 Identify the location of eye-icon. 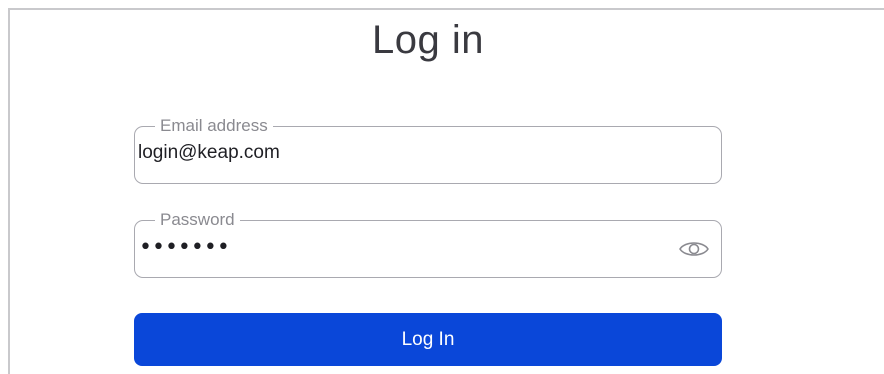
(694, 249).